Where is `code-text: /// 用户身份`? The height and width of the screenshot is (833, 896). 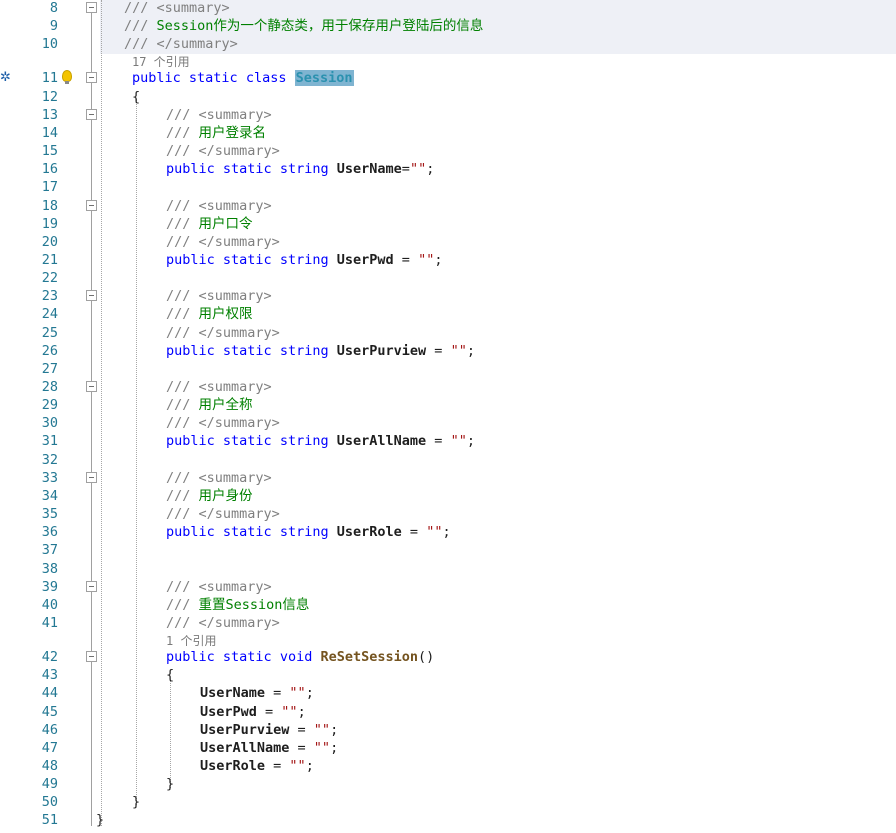
code-text: /// 用户身份 is located at coordinates (209, 496).